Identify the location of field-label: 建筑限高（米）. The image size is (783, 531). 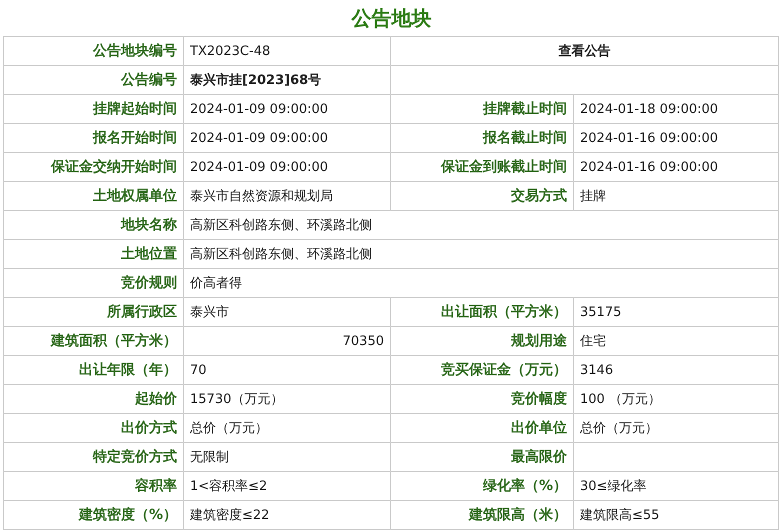
(482, 515).